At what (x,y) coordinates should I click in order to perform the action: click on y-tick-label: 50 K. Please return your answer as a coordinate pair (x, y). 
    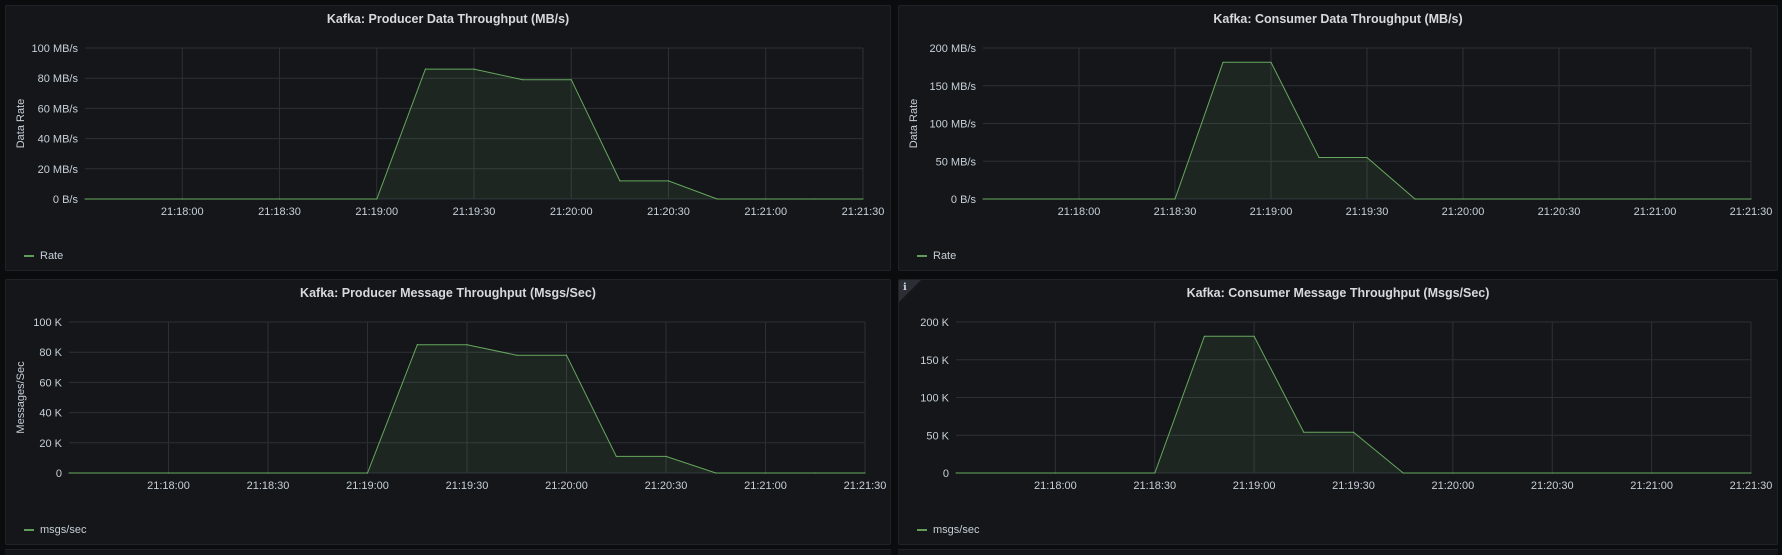
    Looking at the image, I should click on (937, 436).